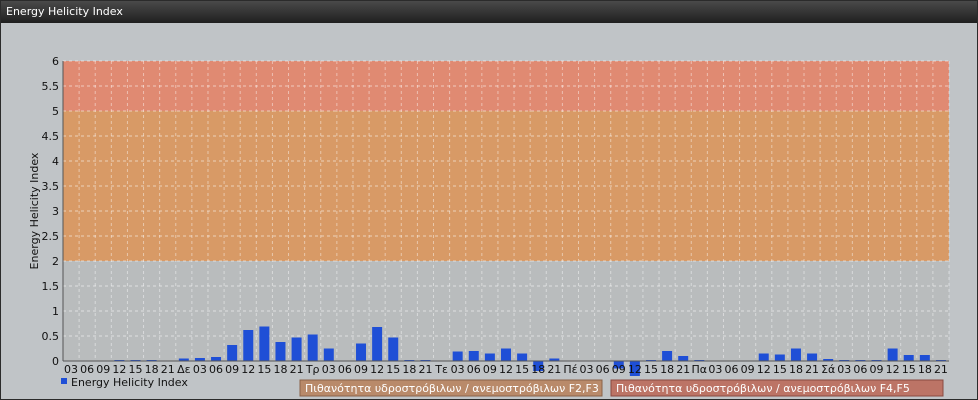 The height and width of the screenshot is (400, 978). I want to click on x-tick-53: 18, so click(925, 369).